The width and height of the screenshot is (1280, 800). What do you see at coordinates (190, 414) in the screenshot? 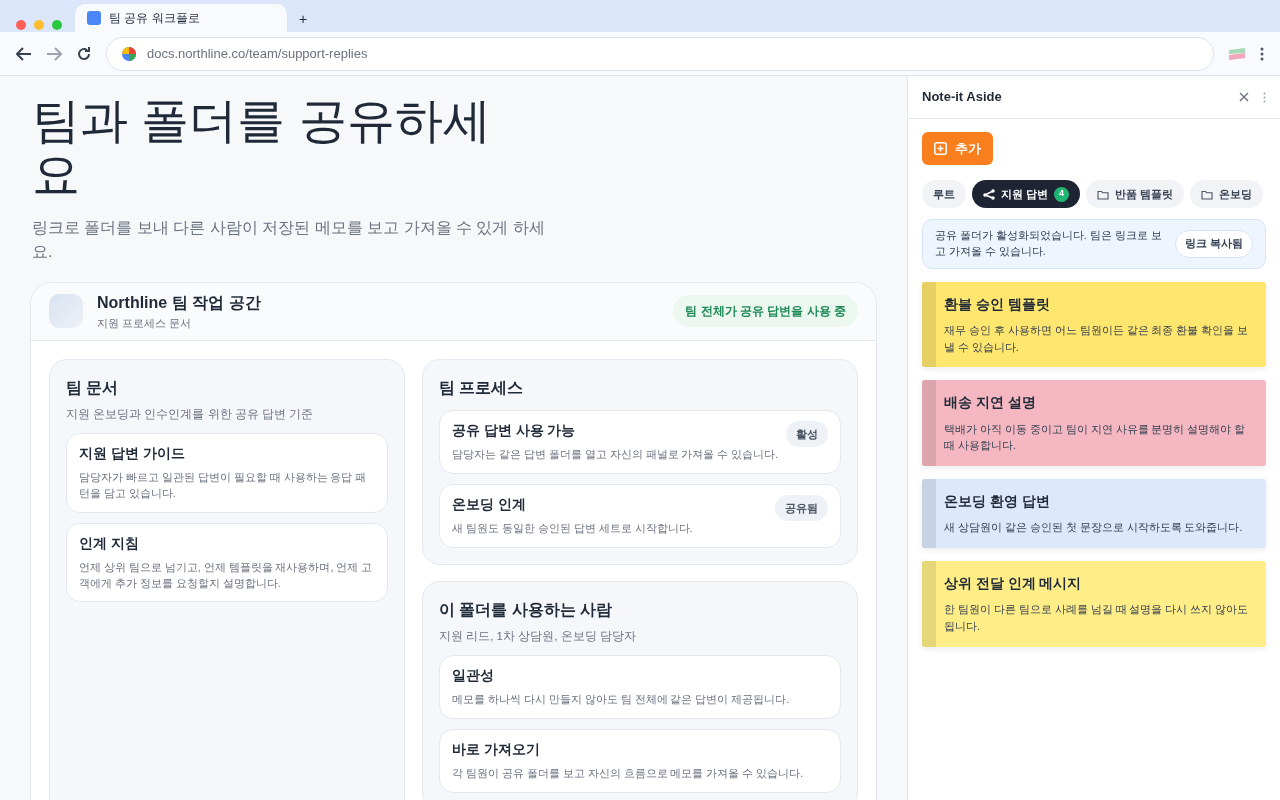
I see `panel-description: 지원 온보딩과 인수인계를 위한 공유 답변 기준` at bounding box center [190, 414].